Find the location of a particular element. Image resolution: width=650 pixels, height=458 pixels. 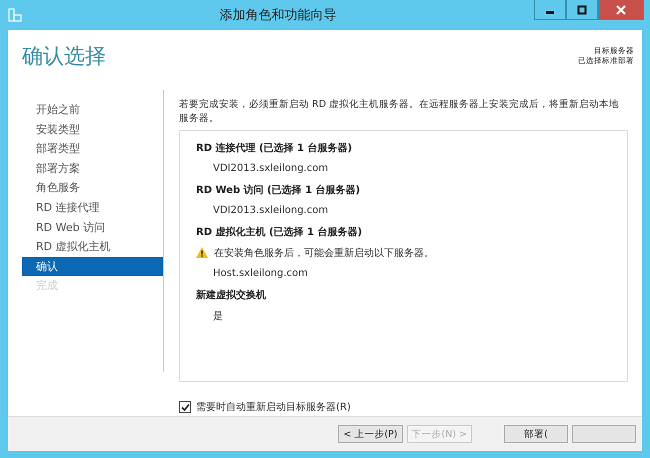

section-heading: 新建虚拟交换机 is located at coordinates (231, 295).